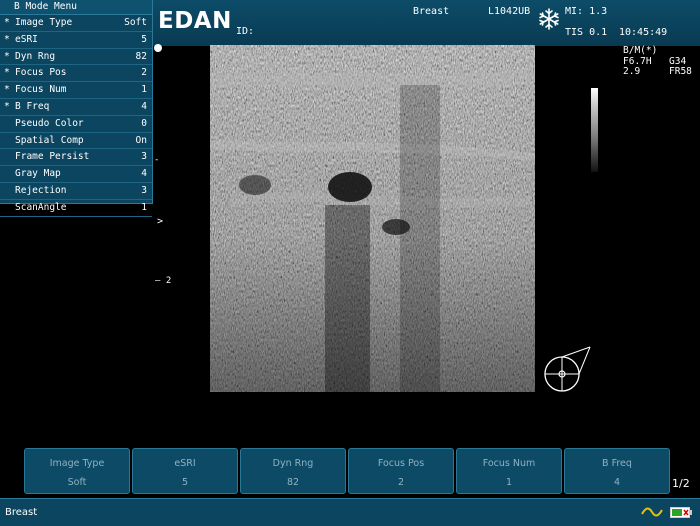  What do you see at coordinates (21, 512) in the screenshot?
I see `status-exam-label: Breast` at bounding box center [21, 512].